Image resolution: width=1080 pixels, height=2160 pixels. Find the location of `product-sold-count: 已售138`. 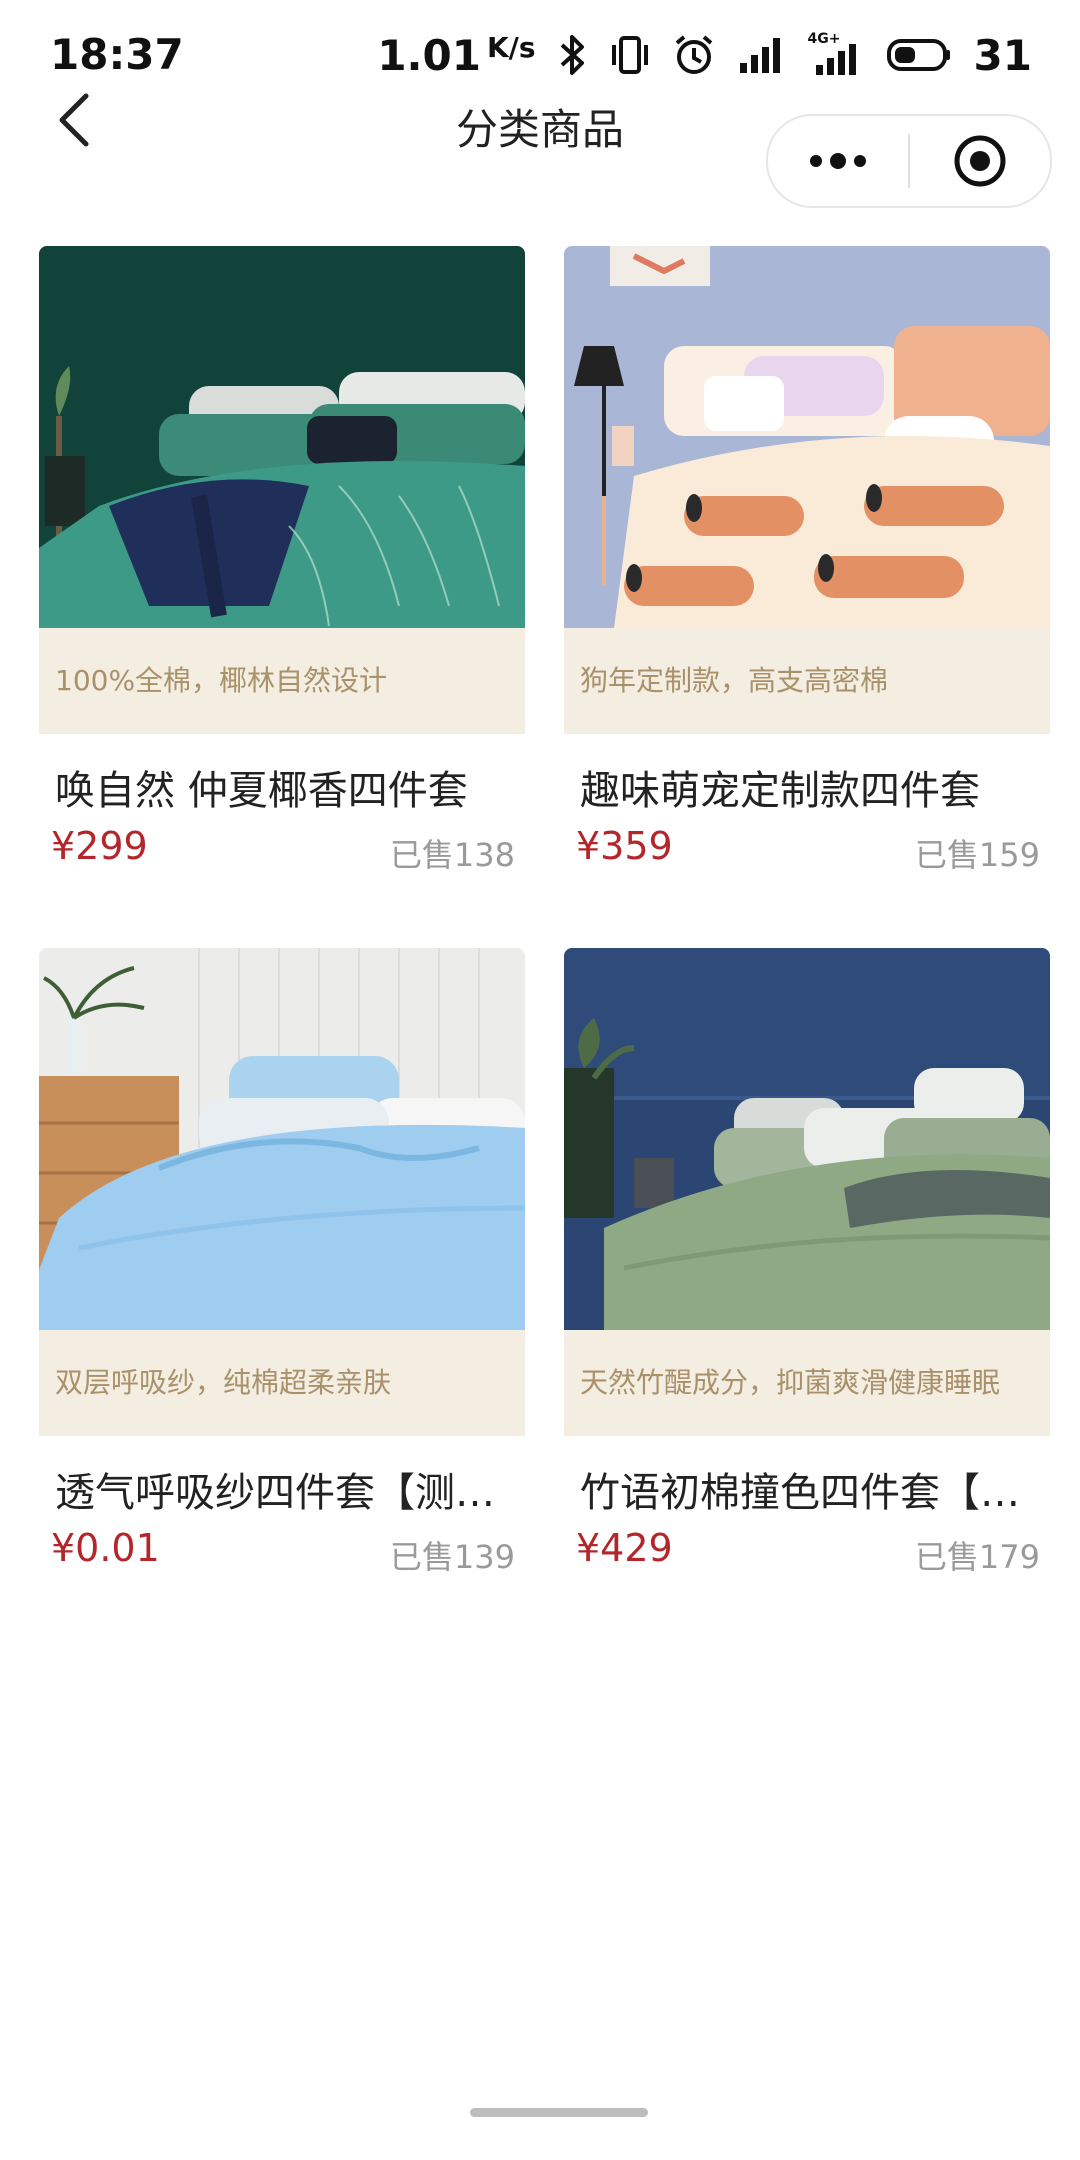

product-sold-count: 已售138 is located at coordinates (452, 855).